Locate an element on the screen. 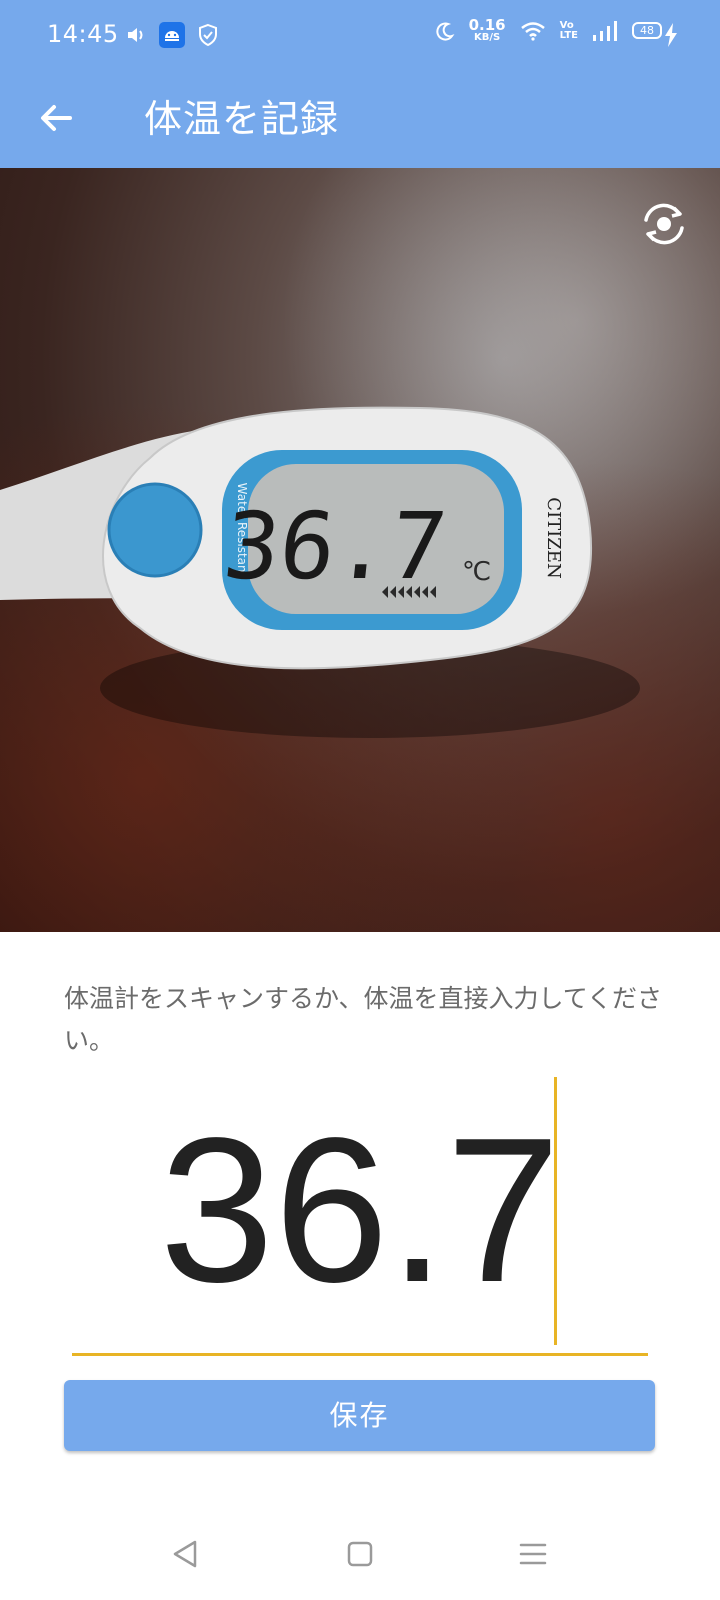  volume-icon is located at coordinates (135, 35).